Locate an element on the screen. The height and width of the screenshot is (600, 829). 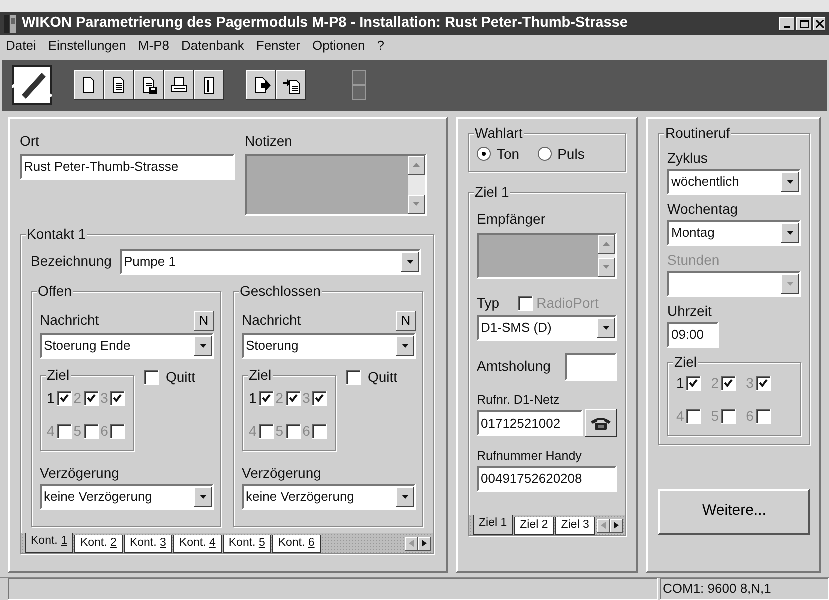
menu-item: Datenbank is located at coordinates (212, 46).